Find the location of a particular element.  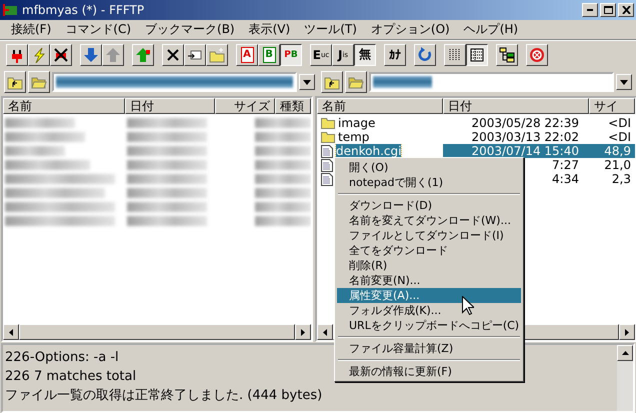

lightning-icon is located at coordinates (39, 54).